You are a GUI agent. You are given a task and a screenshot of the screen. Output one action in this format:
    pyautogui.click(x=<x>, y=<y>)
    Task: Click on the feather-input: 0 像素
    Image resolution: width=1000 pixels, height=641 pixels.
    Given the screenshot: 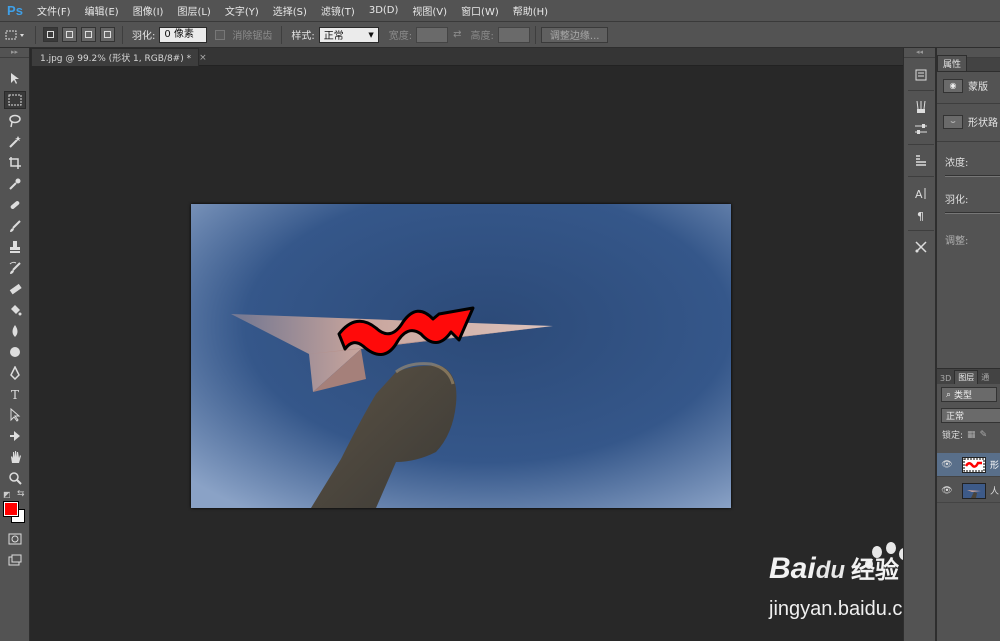 What is the action you would take?
    pyautogui.click(x=183, y=34)
    